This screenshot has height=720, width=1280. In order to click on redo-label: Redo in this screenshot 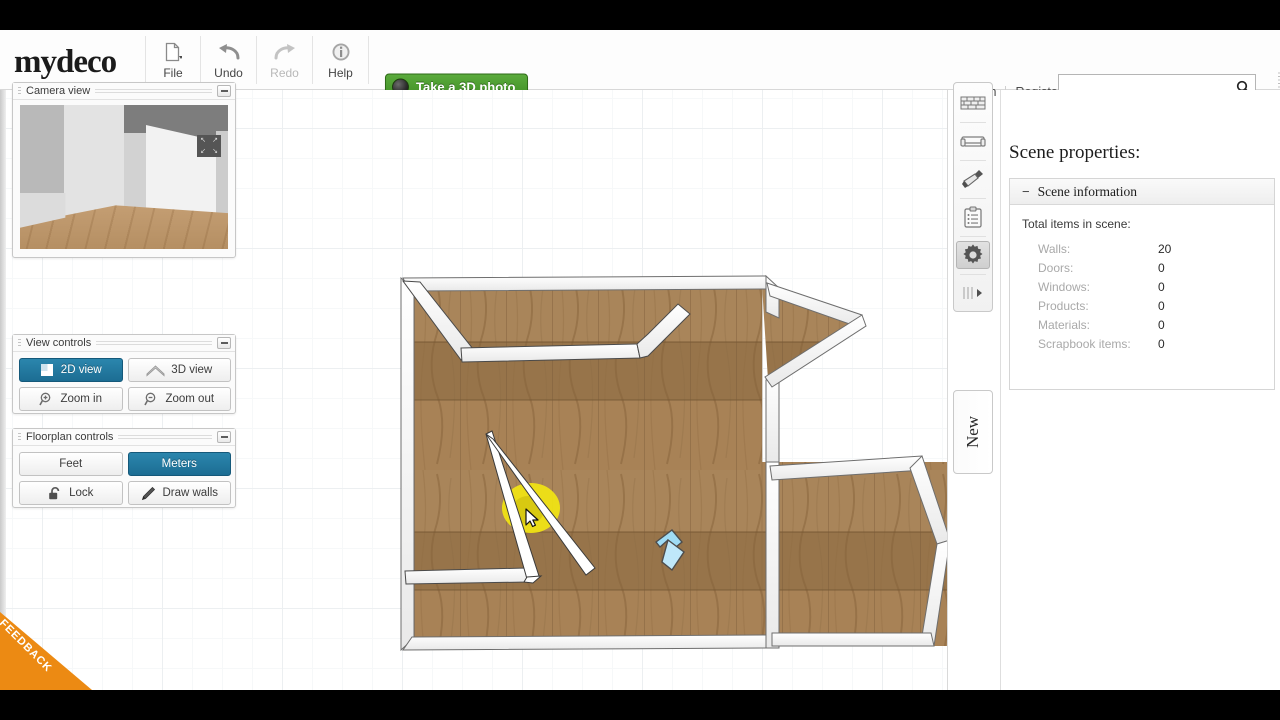, I will do `click(284, 72)`.